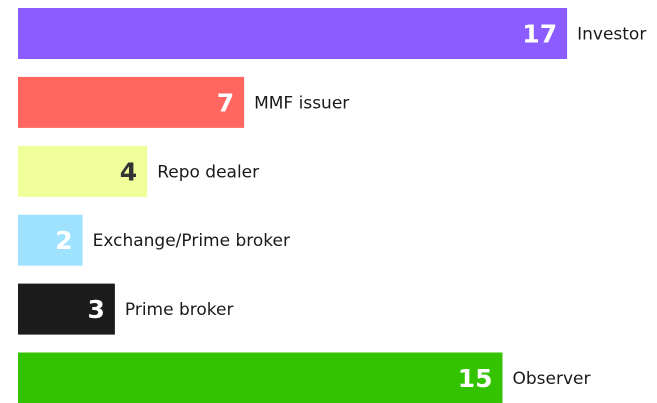 The width and height of the screenshot is (657, 403). Describe the element at coordinates (95, 309) in the screenshot. I see `value-label-prime-broker: 3` at that location.